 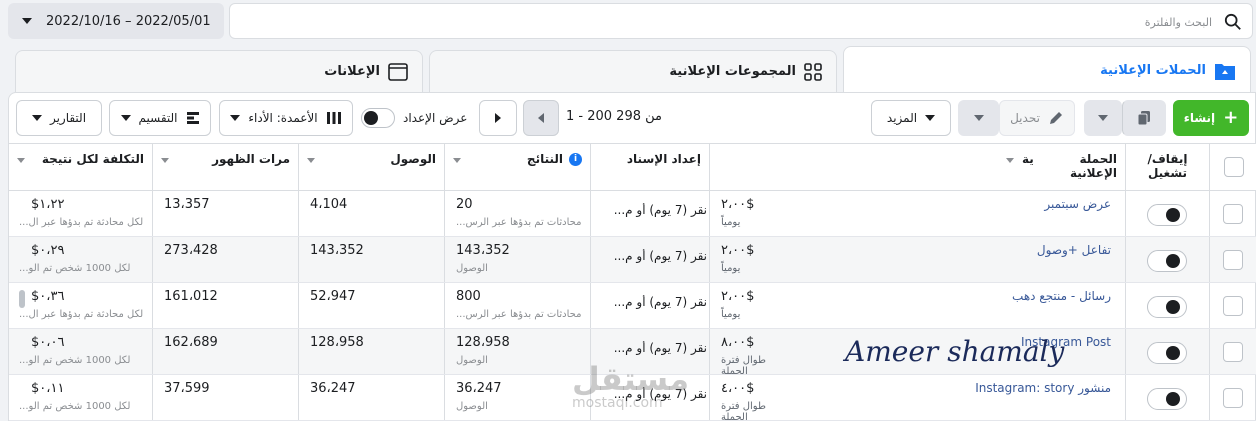 What do you see at coordinates (1074, 250) in the screenshot?
I see `campaign-name-link: تفاعل +وصول` at bounding box center [1074, 250].